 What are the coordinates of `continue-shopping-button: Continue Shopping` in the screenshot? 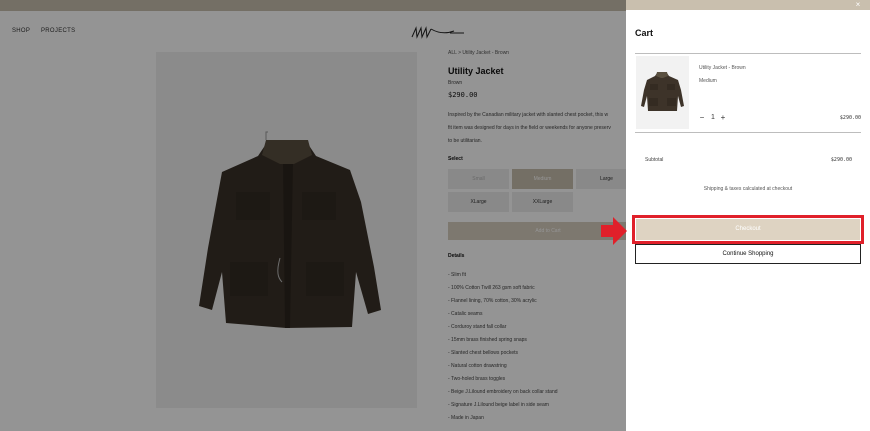 It's located at (748, 254).